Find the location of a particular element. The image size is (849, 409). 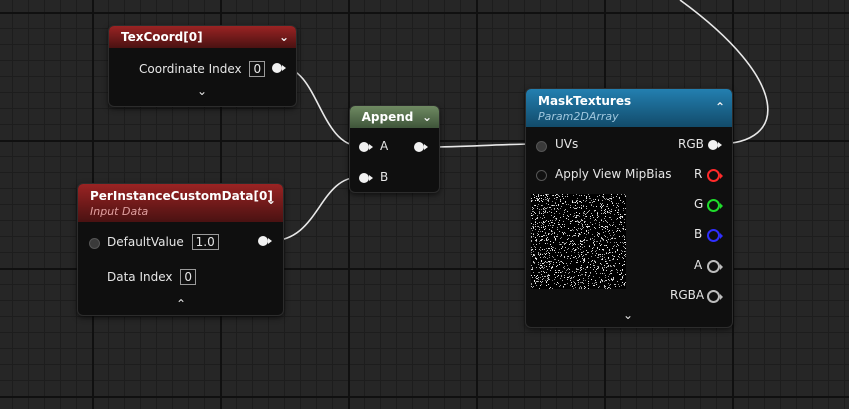

rgb-output-label: RGB is located at coordinates (691, 144).